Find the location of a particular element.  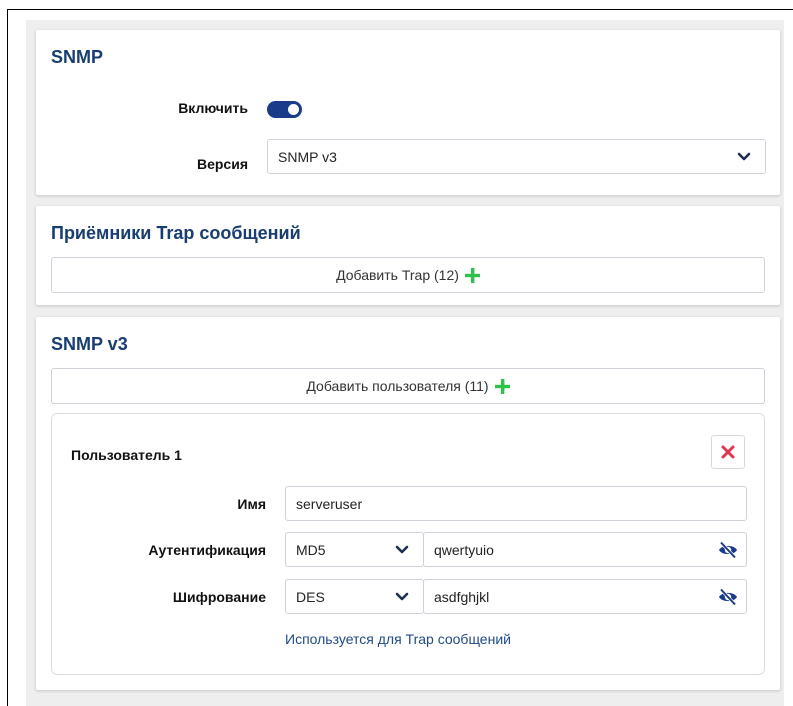

add-trap-button: Добавить Trap (12) is located at coordinates (408, 275).